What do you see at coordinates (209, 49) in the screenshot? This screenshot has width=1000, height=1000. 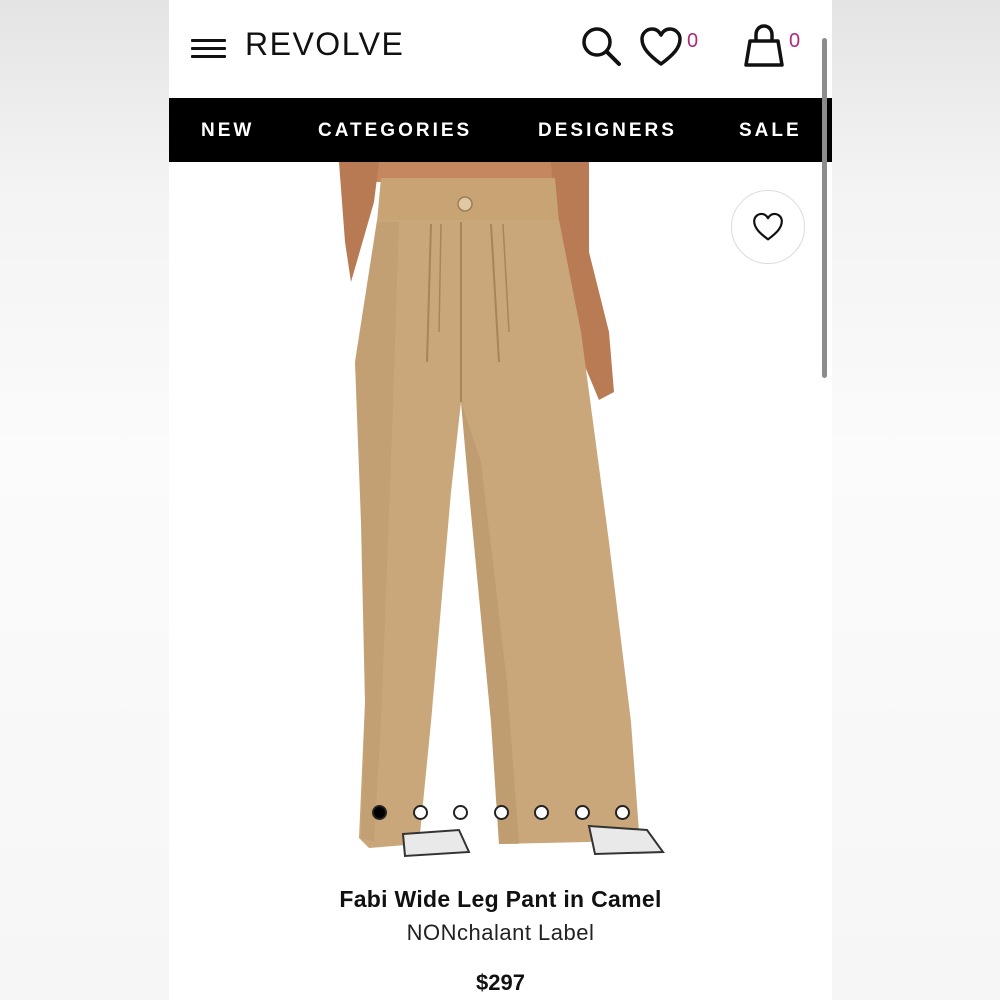 I see `menu-icon` at bounding box center [209, 49].